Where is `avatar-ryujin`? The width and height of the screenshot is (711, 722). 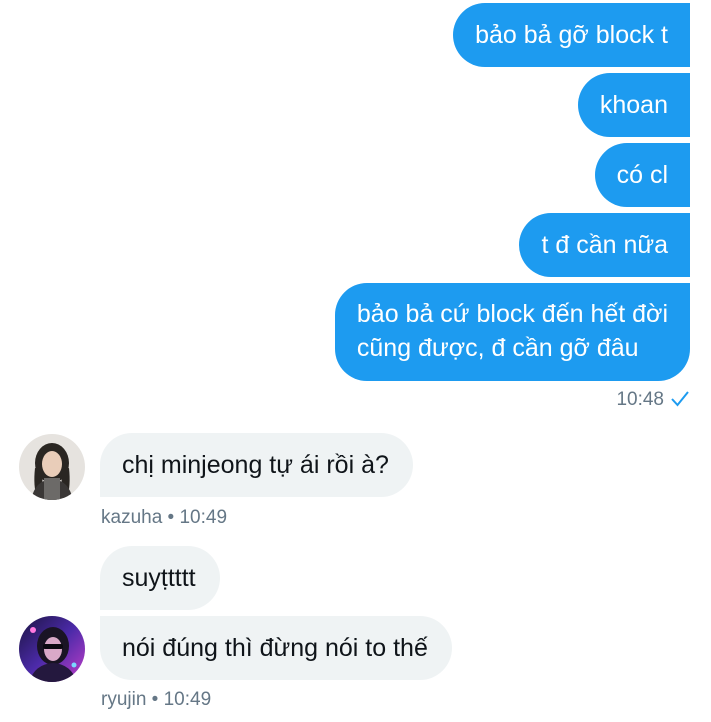
avatar-ryujin is located at coordinates (52, 649).